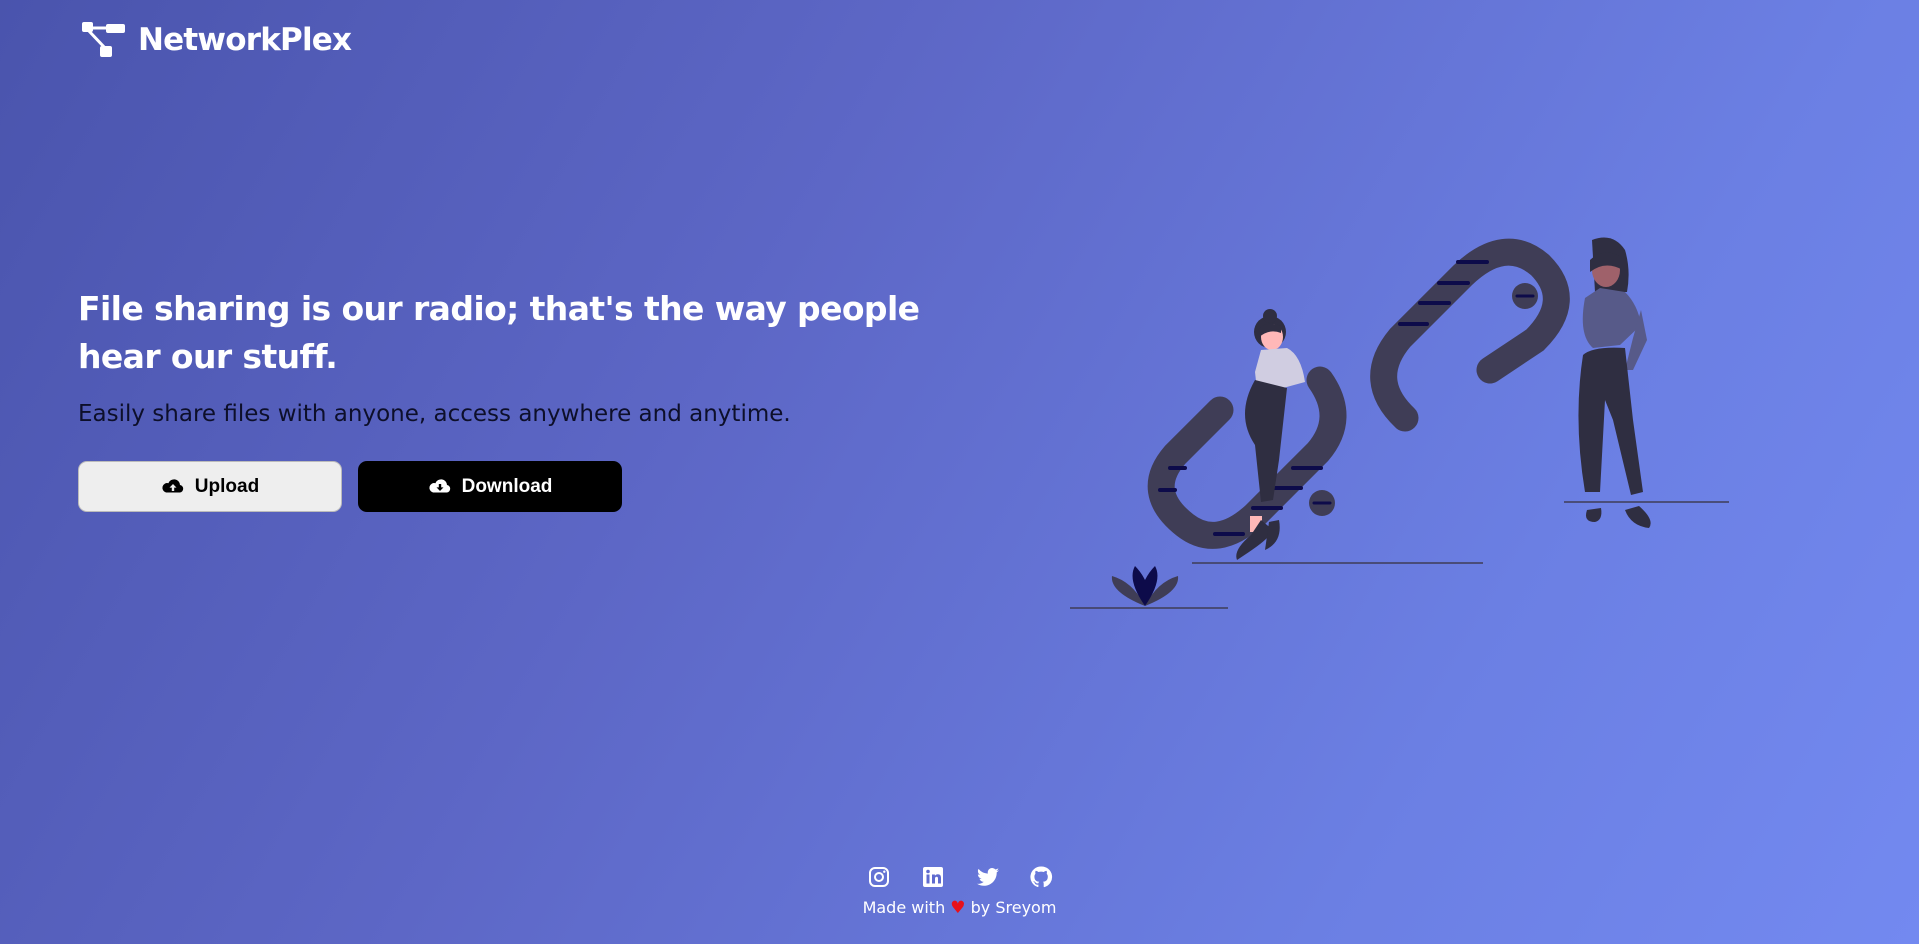 This screenshot has height=944, width=1919. I want to click on linkedin-icon, so click(933, 877).